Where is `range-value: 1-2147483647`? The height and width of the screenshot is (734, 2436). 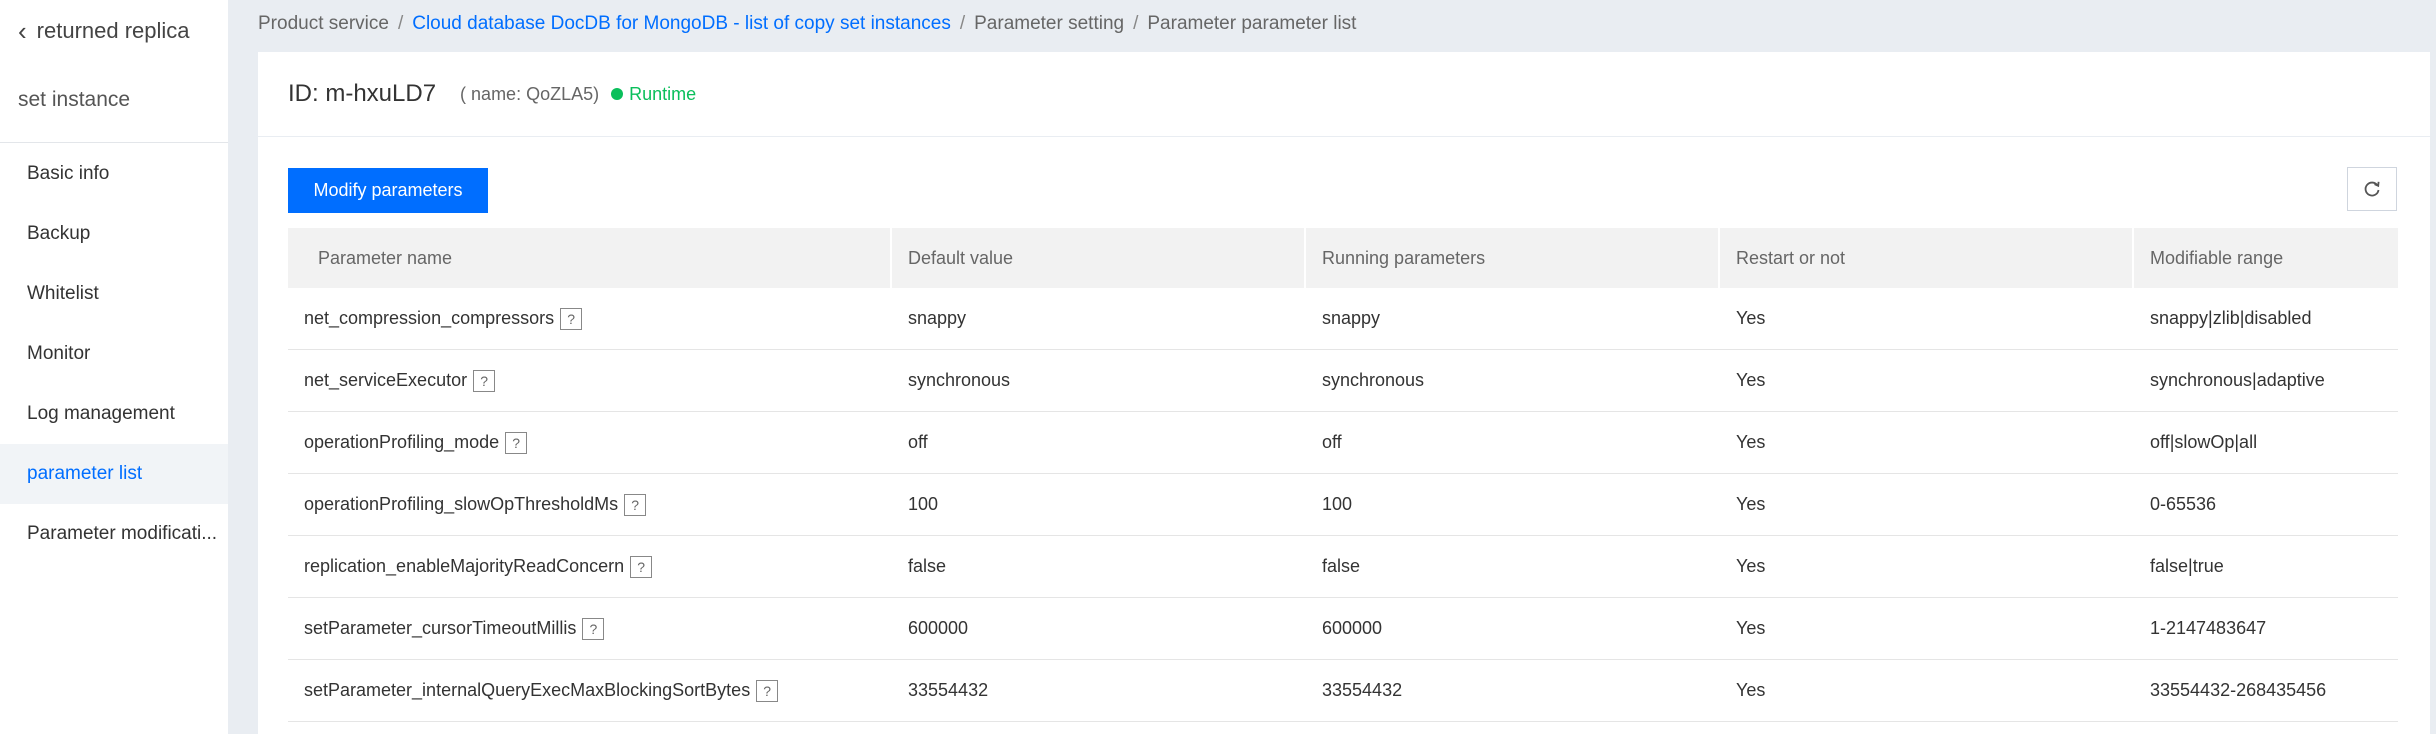 range-value: 1-2147483647 is located at coordinates (2208, 628).